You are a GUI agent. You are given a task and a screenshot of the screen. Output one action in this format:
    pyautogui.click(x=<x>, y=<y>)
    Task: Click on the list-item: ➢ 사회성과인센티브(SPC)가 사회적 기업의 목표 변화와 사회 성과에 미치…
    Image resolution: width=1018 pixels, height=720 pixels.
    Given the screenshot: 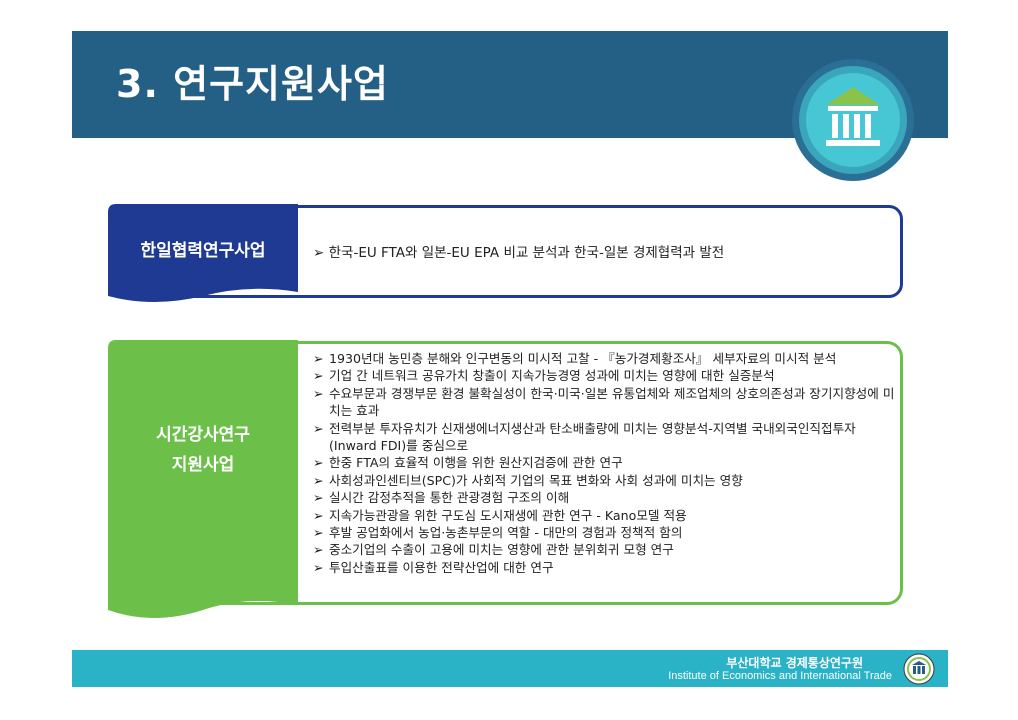 What is the action you would take?
    pyautogui.click(x=528, y=480)
    